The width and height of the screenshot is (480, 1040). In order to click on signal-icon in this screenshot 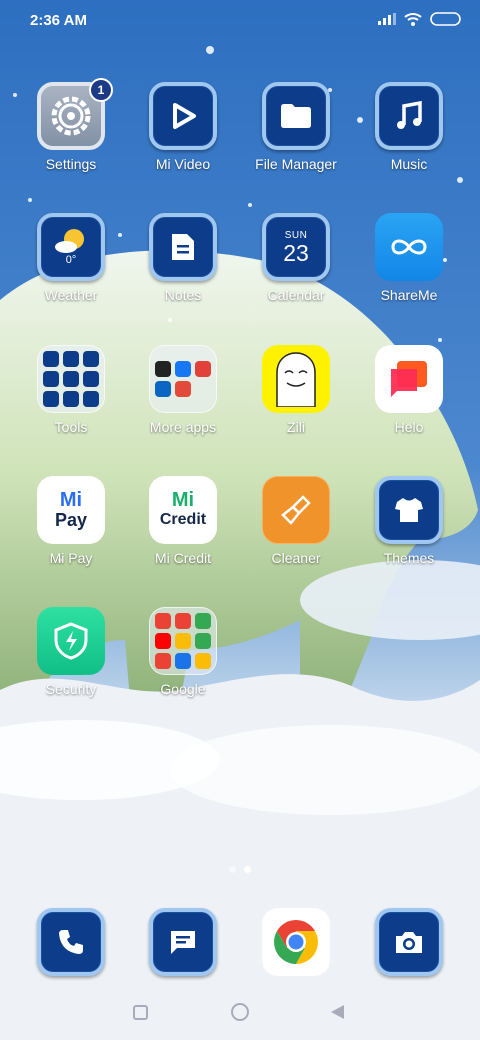, I will do `click(387, 19)`.